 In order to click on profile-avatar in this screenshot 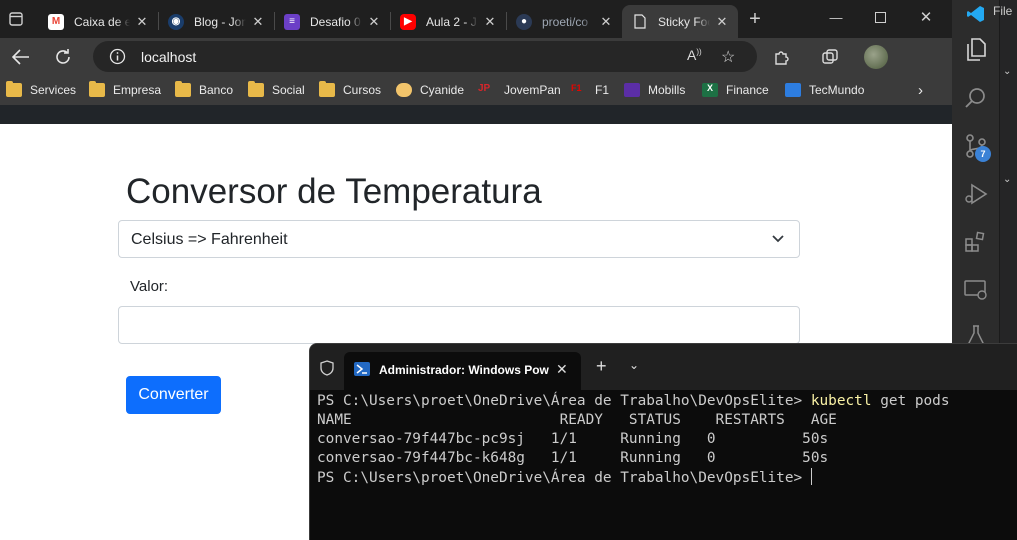, I will do `click(876, 57)`.